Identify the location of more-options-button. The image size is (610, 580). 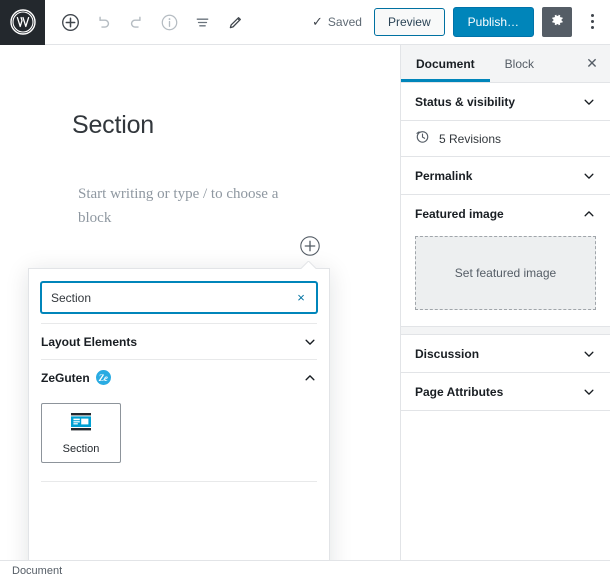
(592, 22).